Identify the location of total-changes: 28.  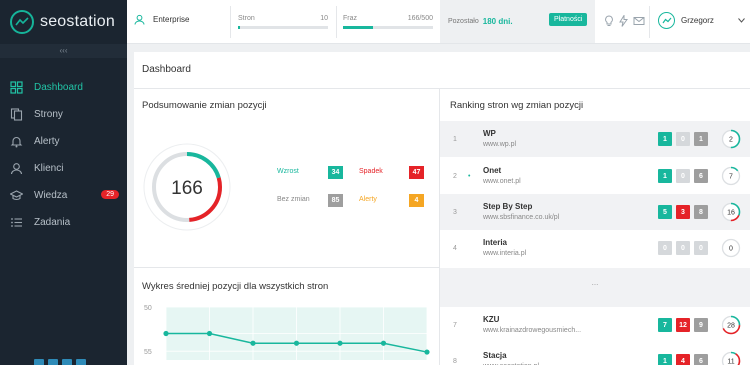
(731, 326).